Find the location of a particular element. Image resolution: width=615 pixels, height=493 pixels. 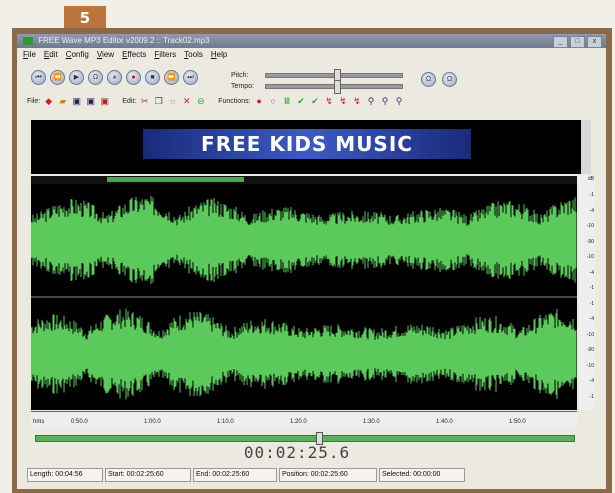

menu-config: Config is located at coordinates (77, 54).